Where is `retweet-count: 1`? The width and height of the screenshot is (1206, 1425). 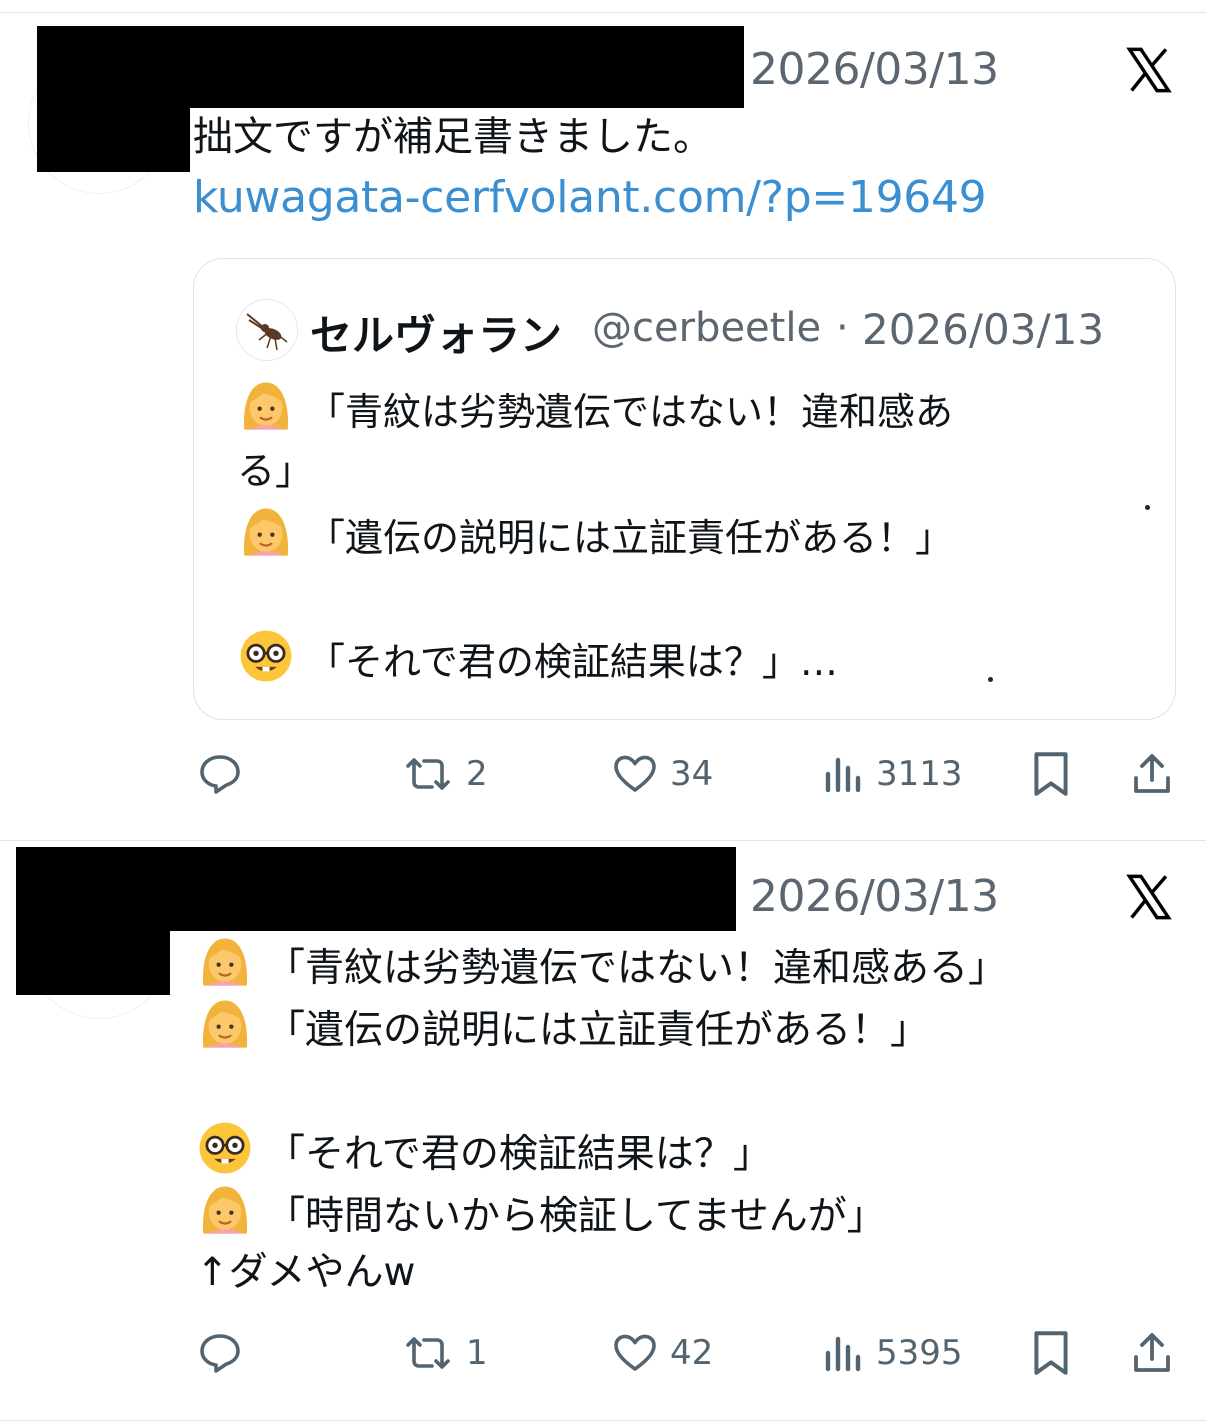 retweet-count: 1 is located at coordinates (477, 1353).